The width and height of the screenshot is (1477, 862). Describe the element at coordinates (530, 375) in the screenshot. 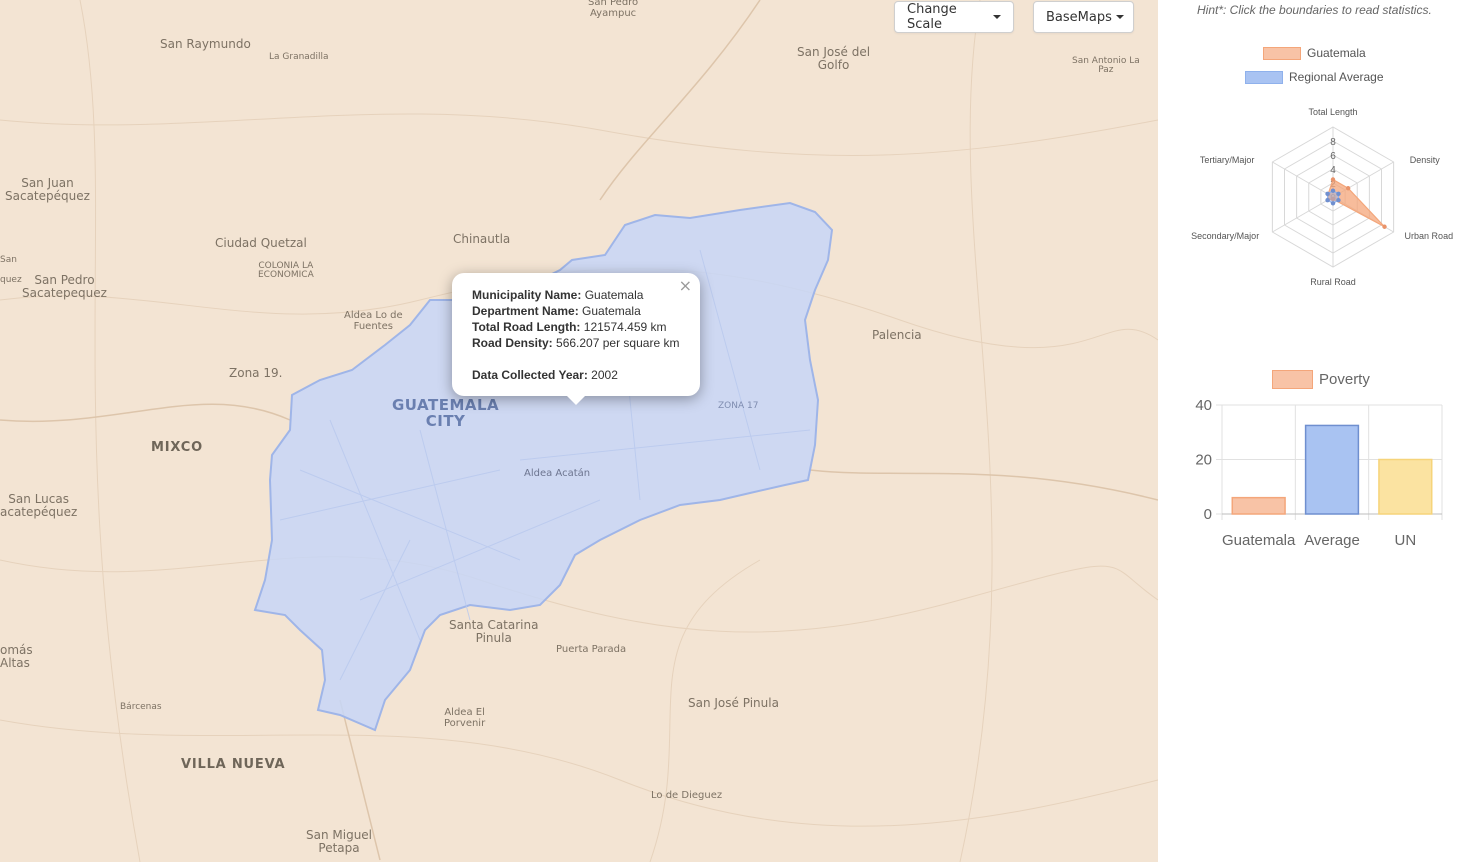

I see `year-label: Data Collected Year:` at that location.